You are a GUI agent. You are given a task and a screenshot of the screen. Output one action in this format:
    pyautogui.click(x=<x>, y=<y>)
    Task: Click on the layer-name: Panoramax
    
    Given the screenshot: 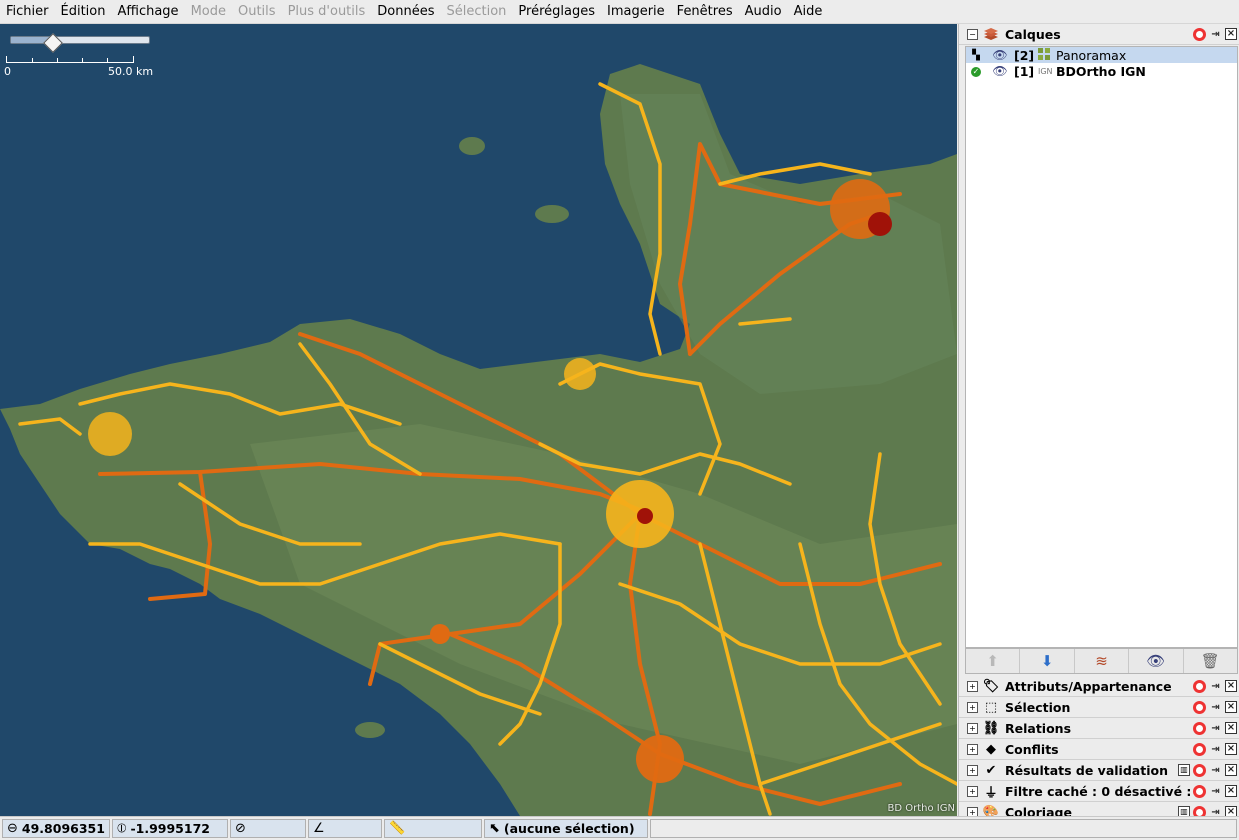 What is the action you would take?
    pyautogui.click(x=1146, y=55)
    